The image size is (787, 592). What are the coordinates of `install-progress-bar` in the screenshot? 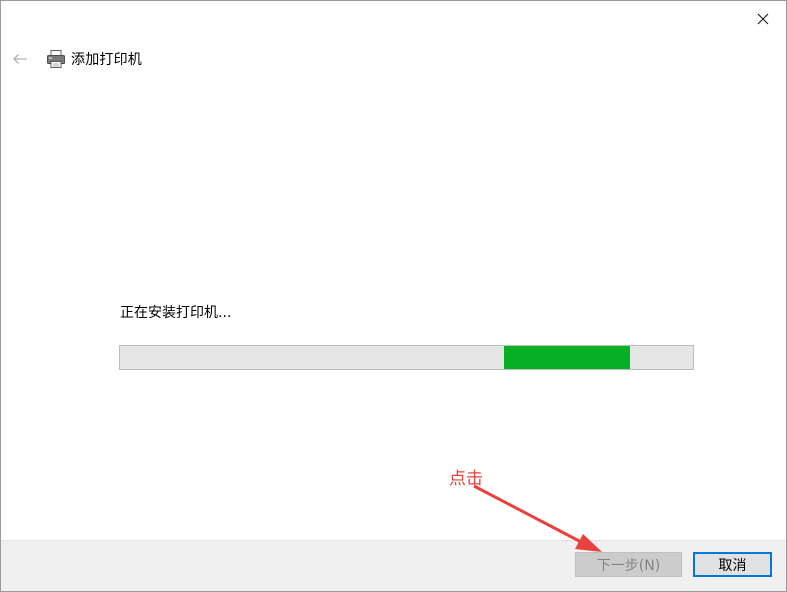 It's located at (406, 357).